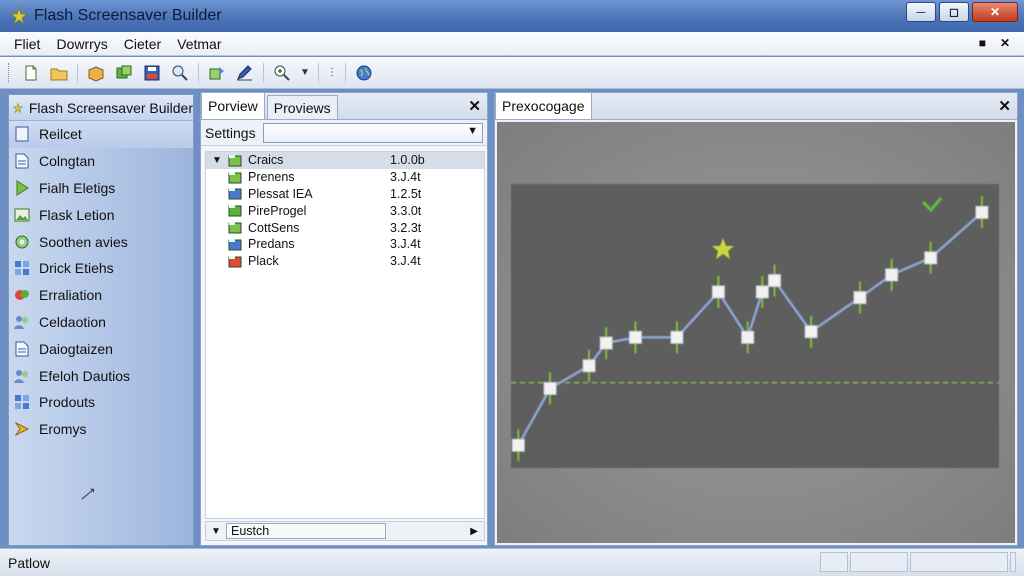 This screenshot has width=1024, height=576. What do you see at coordinates (152, 73) in the screenshot?
I see `save-button` at bounding box center [152, 73].